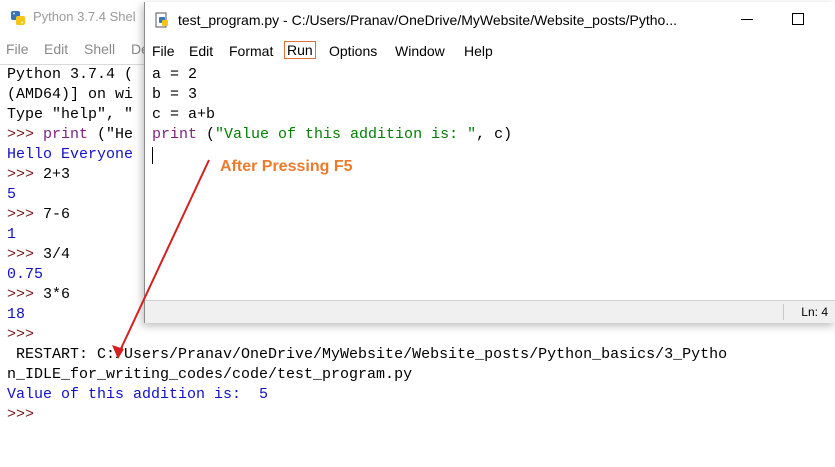 This screenshot has width=835, height=467. I want to click on shell-window-title: Python 3.7.4 Shel, so click(84, 16).